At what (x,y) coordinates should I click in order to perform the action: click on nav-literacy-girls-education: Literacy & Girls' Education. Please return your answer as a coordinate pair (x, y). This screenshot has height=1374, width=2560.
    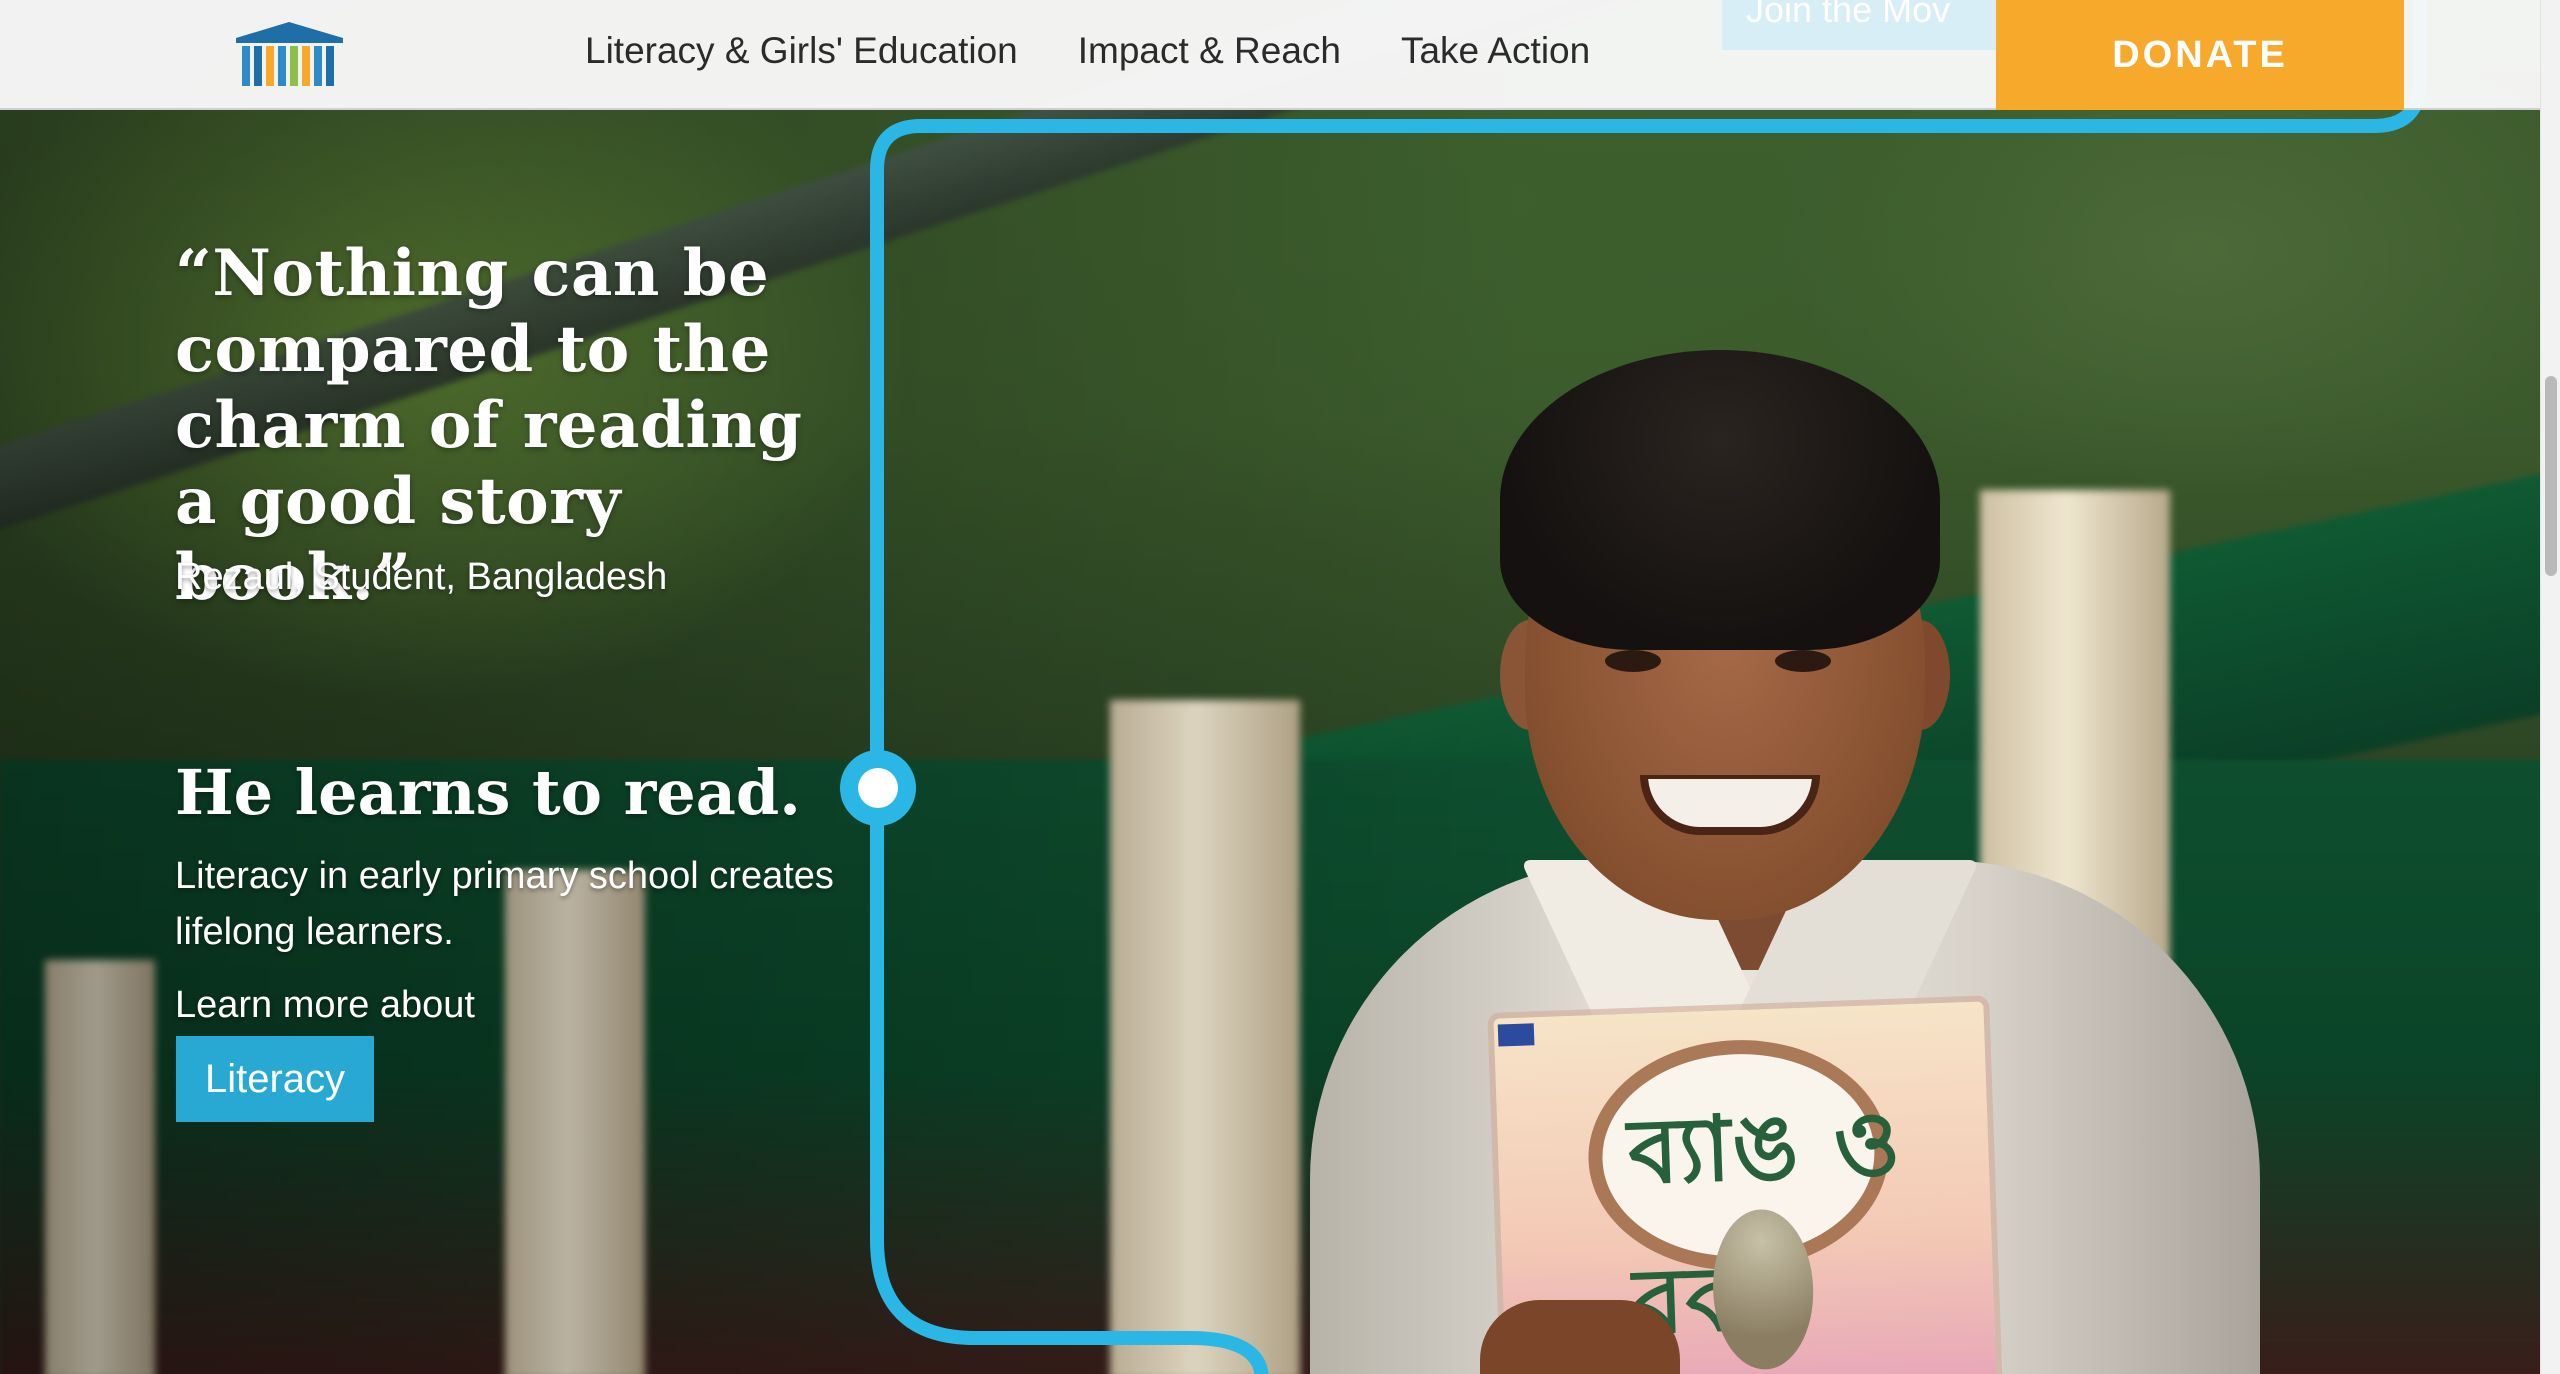
    Looking at the image, I should click on (801, 51).